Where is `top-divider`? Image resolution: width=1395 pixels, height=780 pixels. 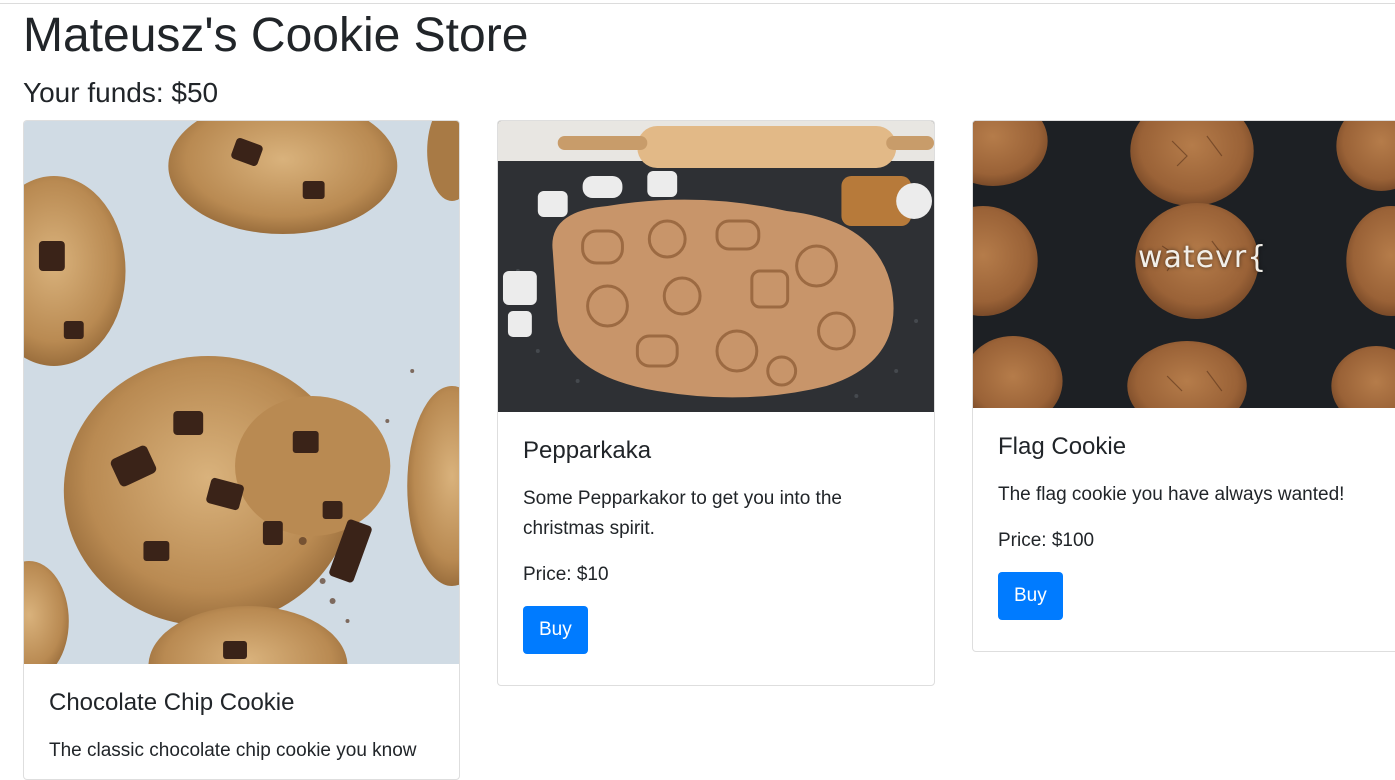 top-divider is located at coordinates (697, 3).